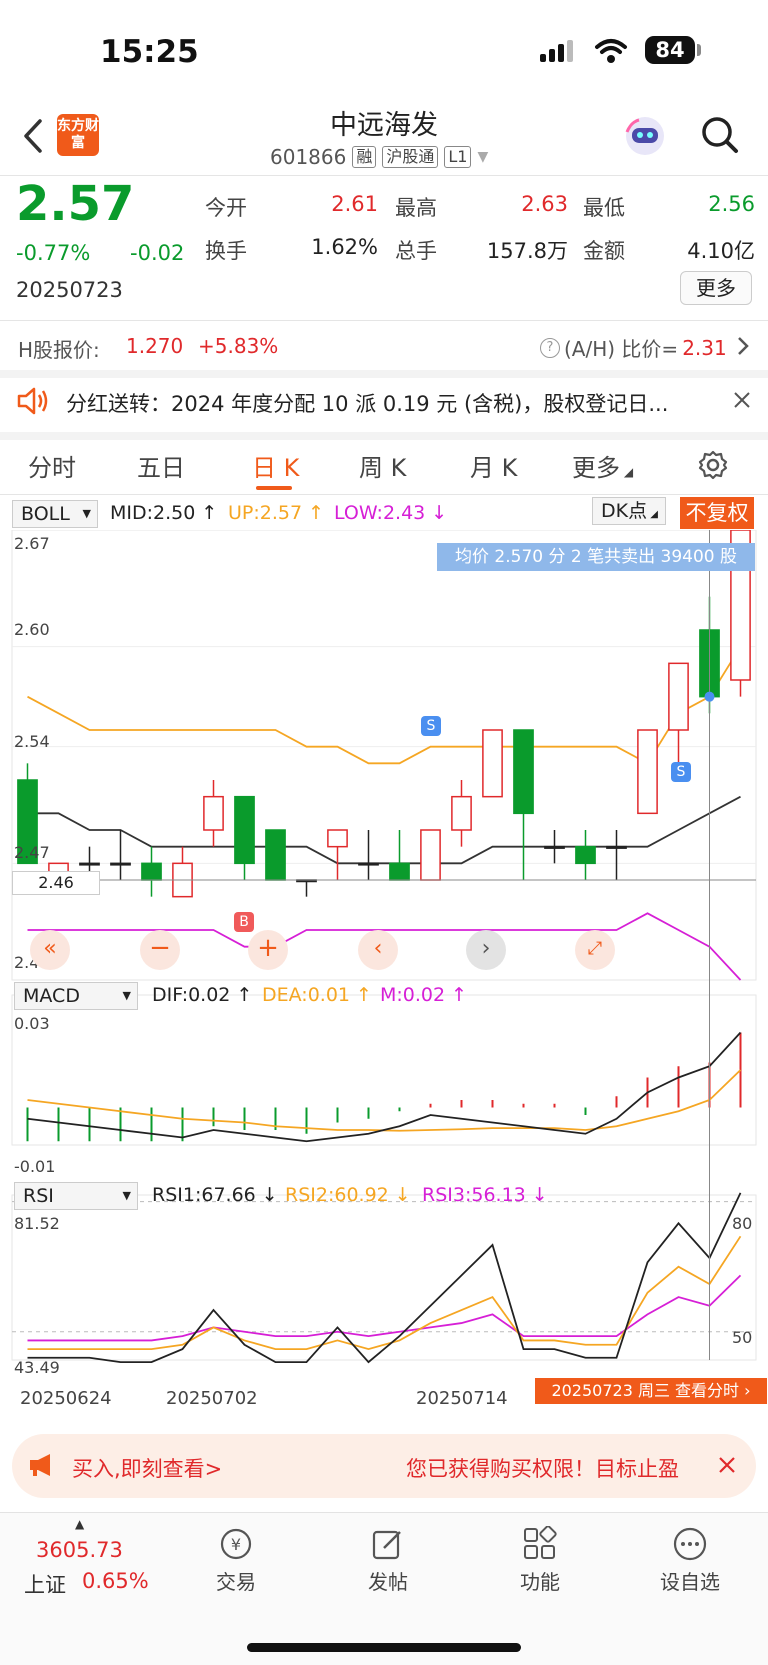 The image size is (768, 1665). I want to click on macd-dif-value: DIF:0.02, so click(191, 995).